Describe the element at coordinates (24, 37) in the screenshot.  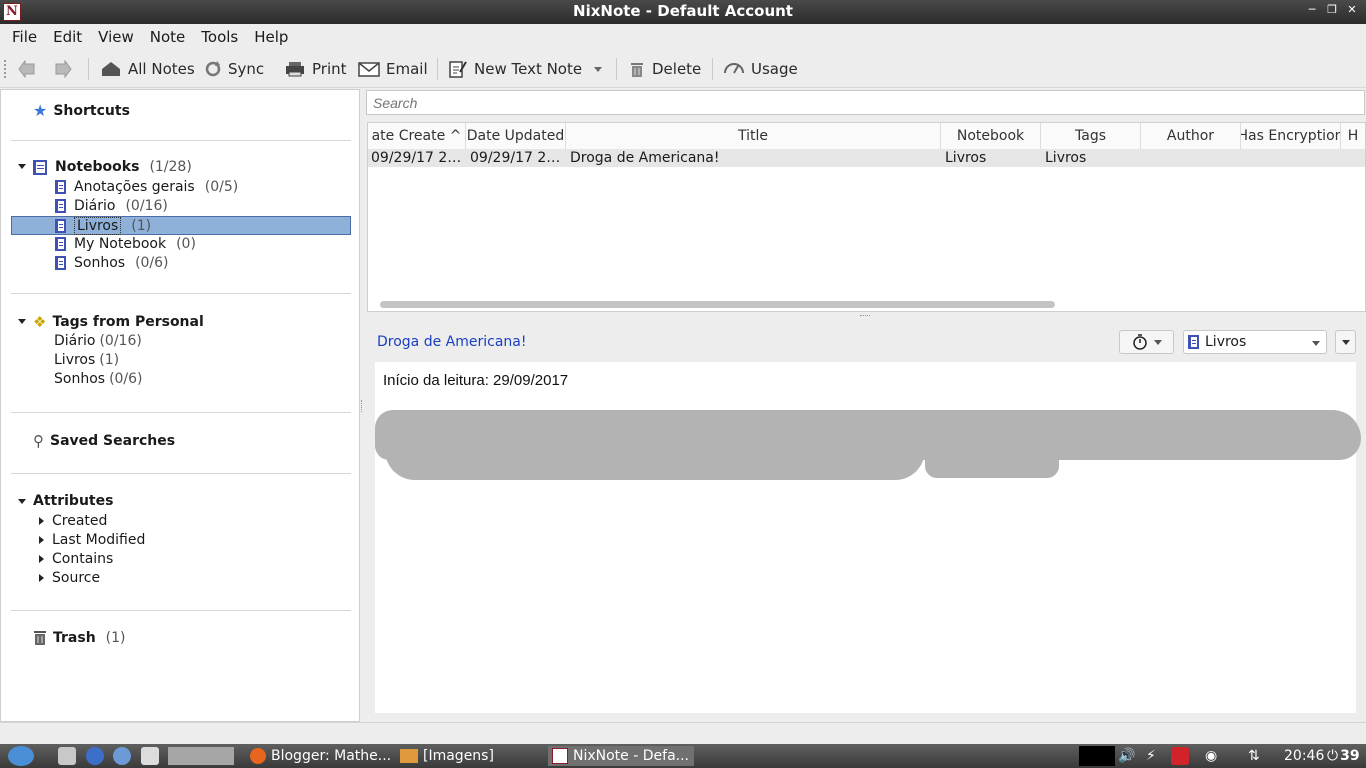
I see `menu-file: File` at that location.